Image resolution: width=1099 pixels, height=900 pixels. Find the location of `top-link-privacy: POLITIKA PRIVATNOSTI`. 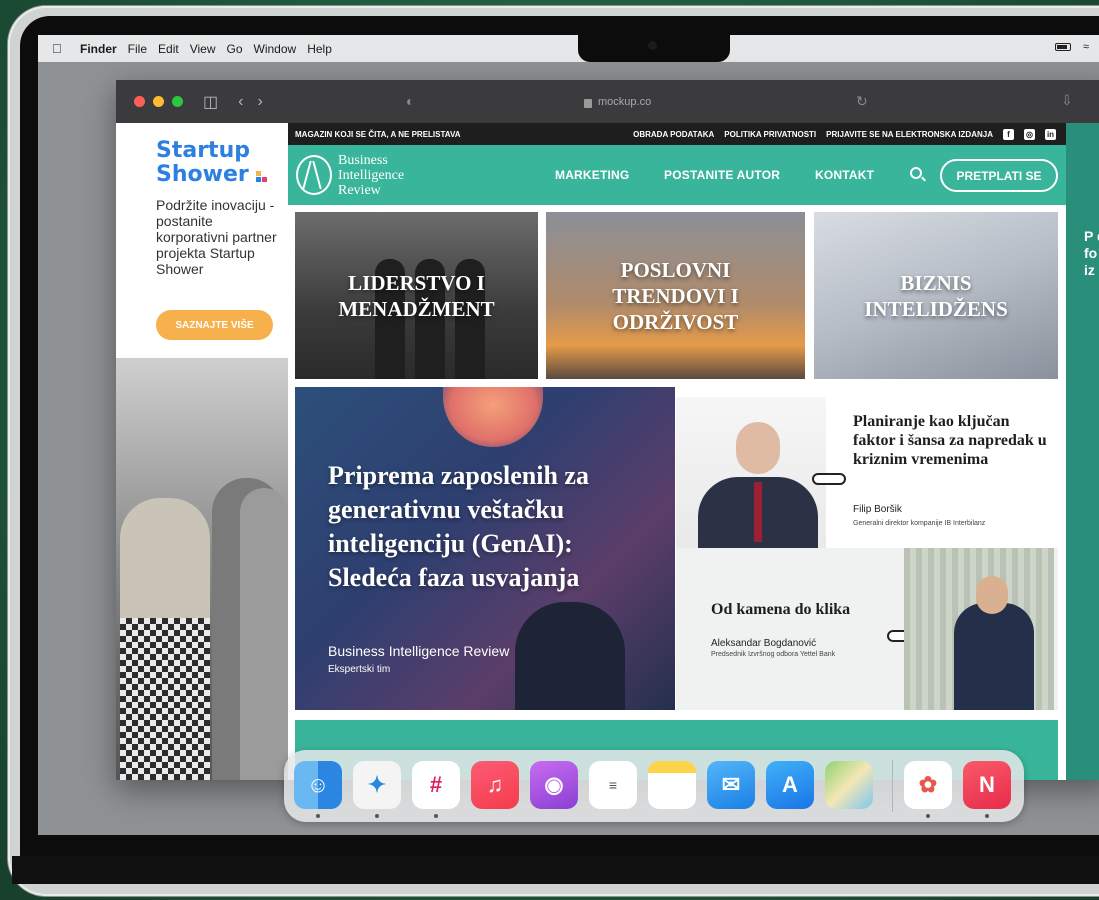

top-link-privacy: POLITIKA PRIVATNOSTI is located at coordinates (770, 134).